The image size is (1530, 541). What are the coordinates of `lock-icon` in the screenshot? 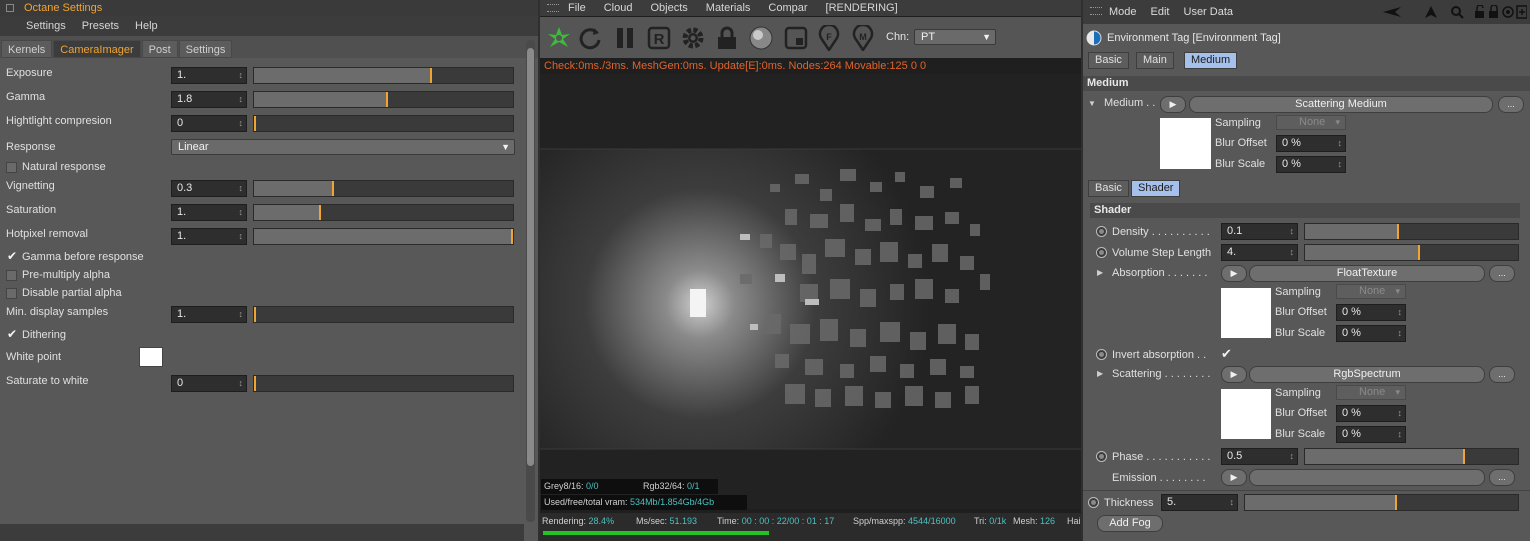 It's located at (727, 38).